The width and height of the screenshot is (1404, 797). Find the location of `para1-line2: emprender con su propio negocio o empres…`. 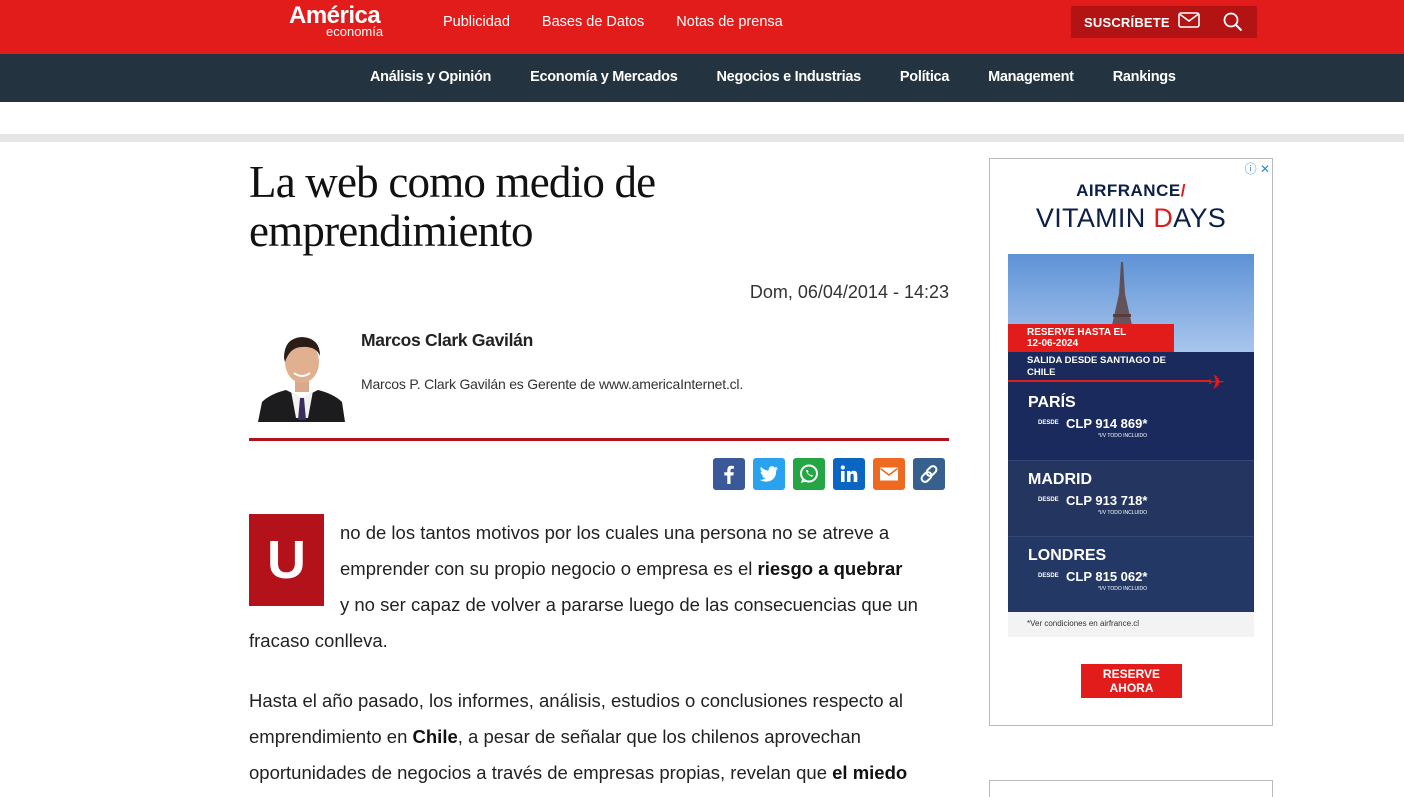

para1-line2: emprender con su propio negocio o empres… is located at coordinates (549, 568).